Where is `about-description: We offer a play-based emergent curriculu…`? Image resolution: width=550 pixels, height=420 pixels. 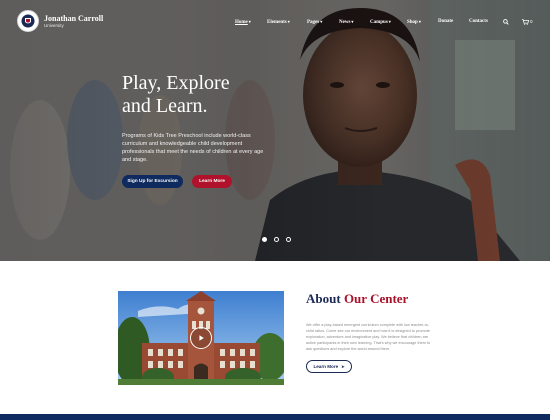
about-description: We offer a play-based emergent curriculu… is located at coordinates (368, 337).